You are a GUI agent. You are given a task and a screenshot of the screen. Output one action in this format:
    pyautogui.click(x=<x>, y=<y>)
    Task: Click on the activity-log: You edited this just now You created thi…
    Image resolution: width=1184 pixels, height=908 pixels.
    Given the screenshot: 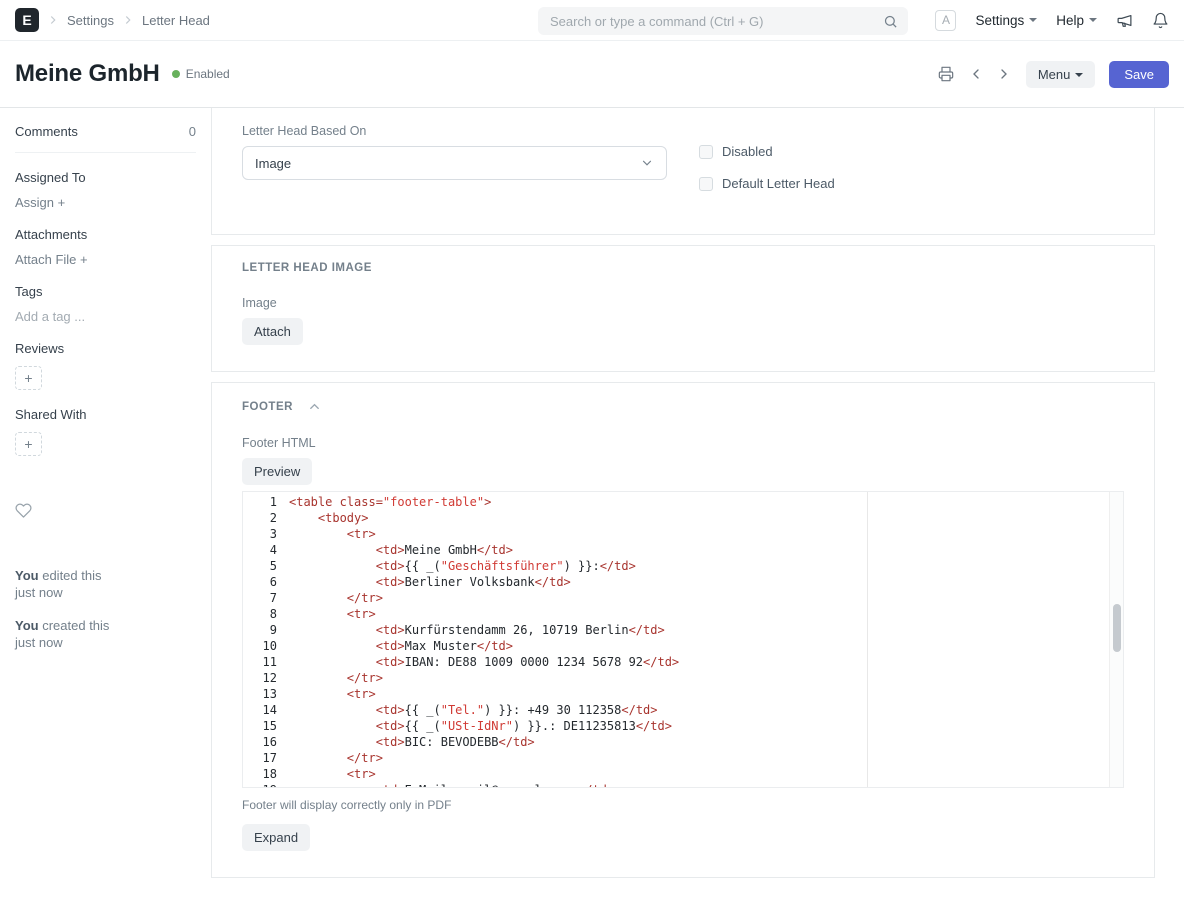 What is the action you would take?
    pyautogui.click(x=105, y=609)
    